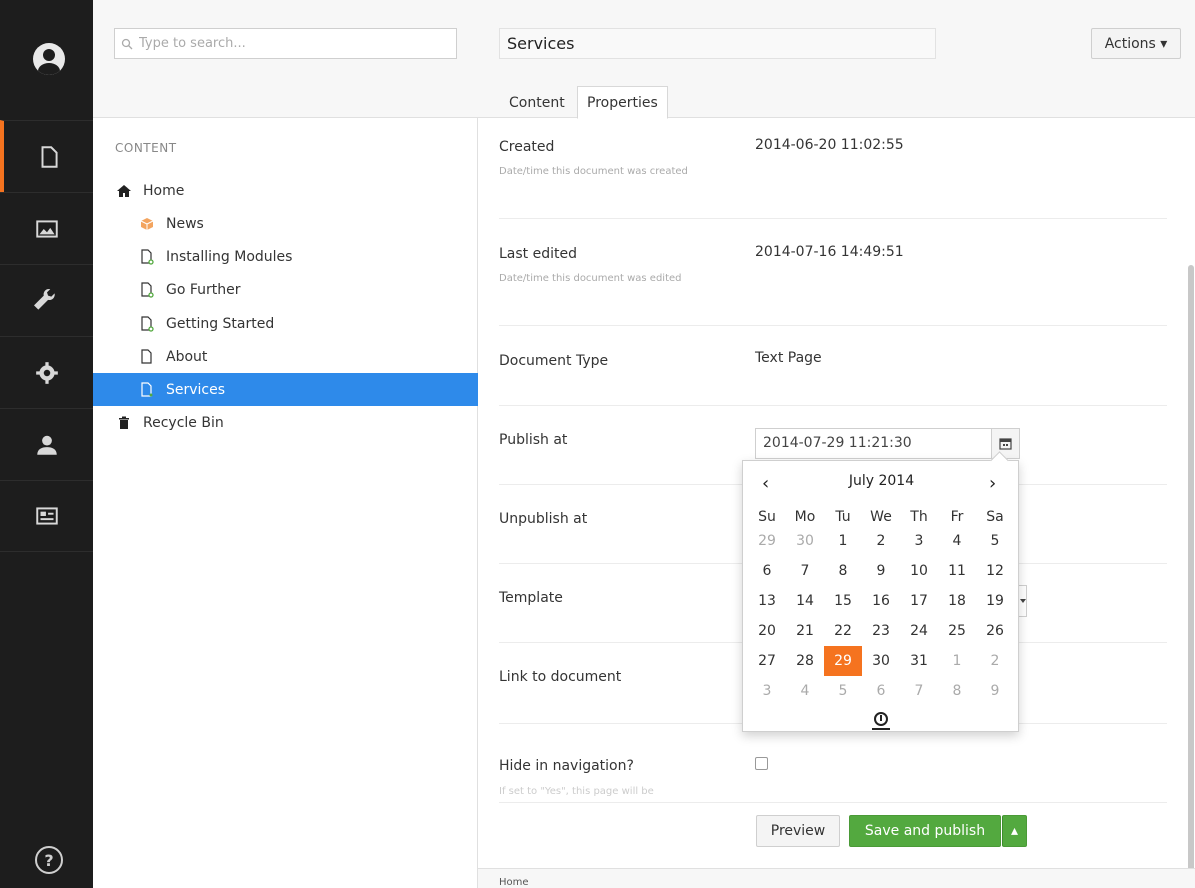 The height and width of the screenshot is (888, 1195). I want to click on datepicker-day: 14, so click(805, 601).